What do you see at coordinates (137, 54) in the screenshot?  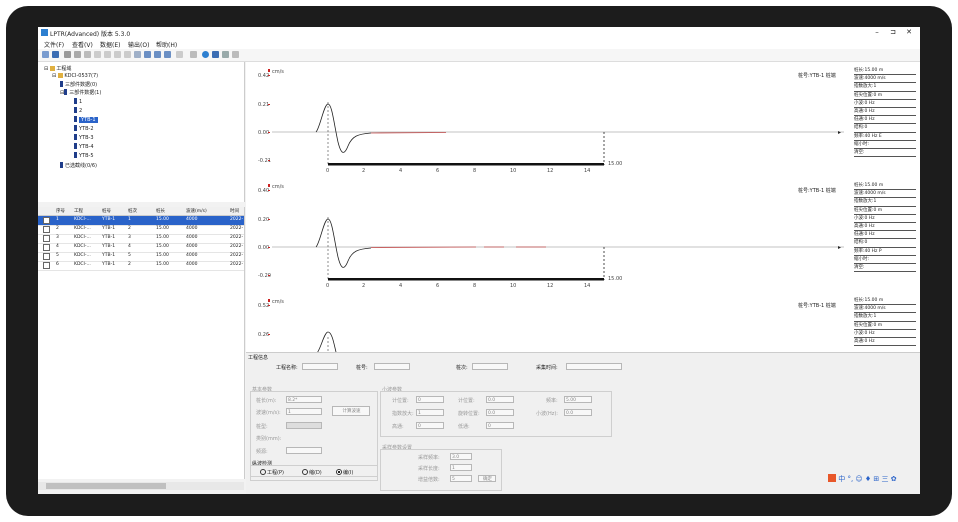 I see `zoom-icon` at bounding box center [137, 54].